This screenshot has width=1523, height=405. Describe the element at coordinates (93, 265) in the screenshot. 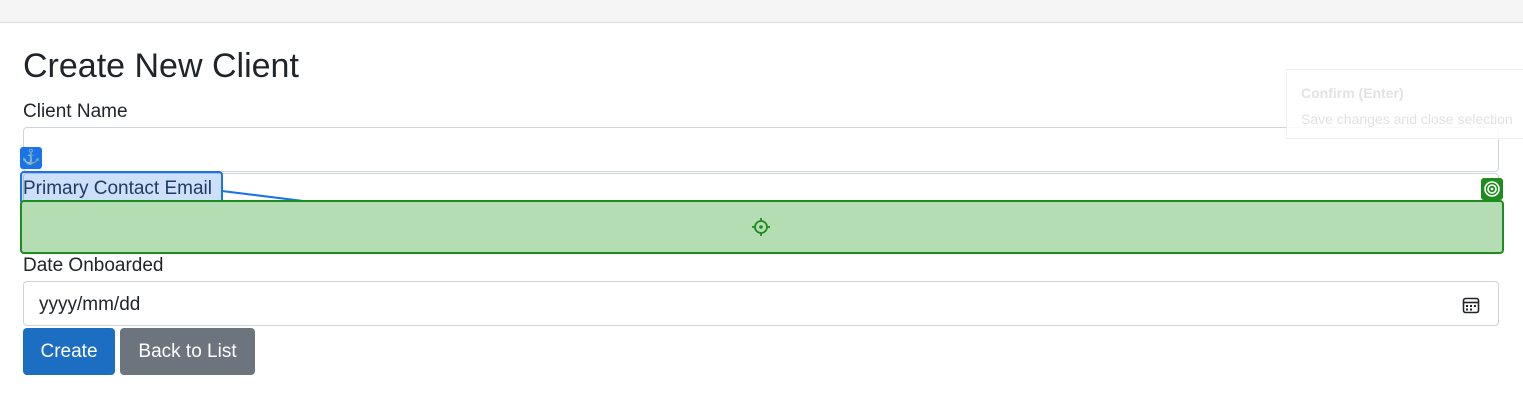

I see `date-onboarded-label: Date Onboarded` at that location.